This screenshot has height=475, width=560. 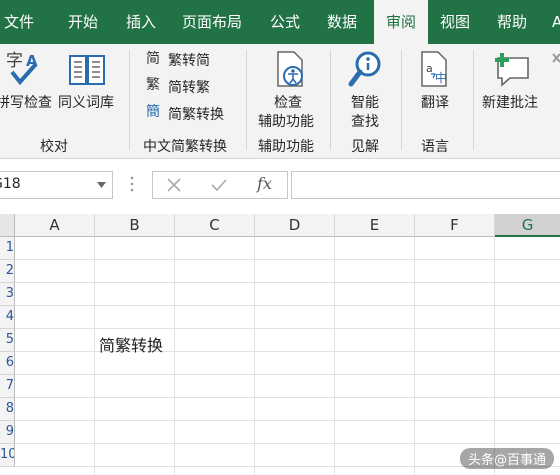 I want to click on group-proofing: 校对, so click(x=54, y=147).